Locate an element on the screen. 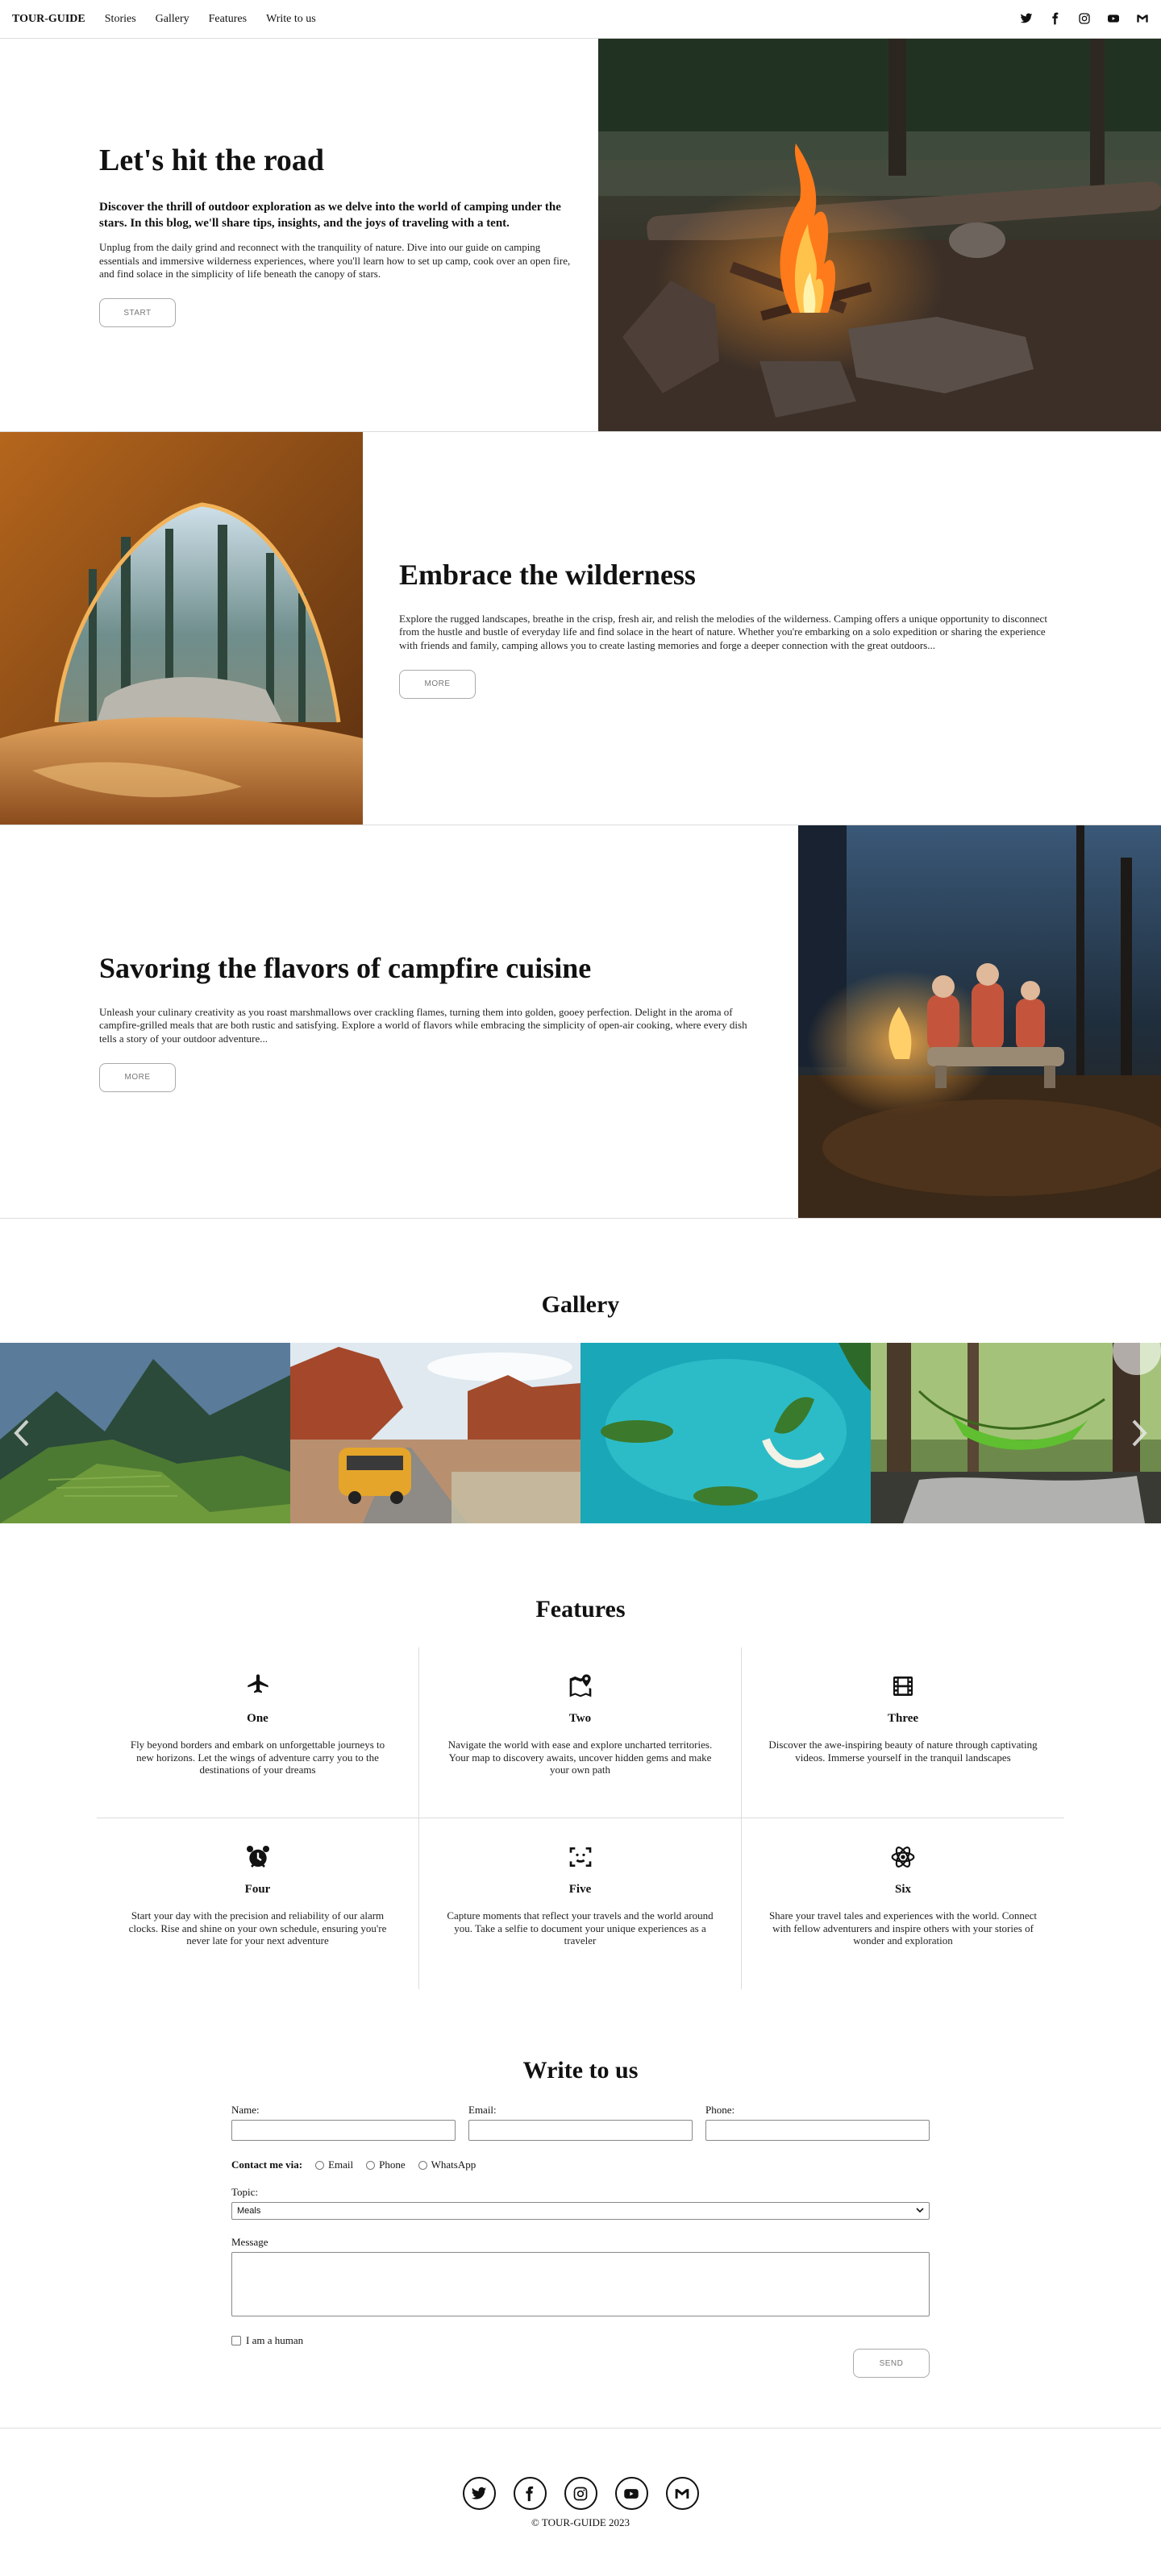 The height and width of the screenshot is (2576, 1161). human-check: I am a human is located at coordinates (580, 2340).